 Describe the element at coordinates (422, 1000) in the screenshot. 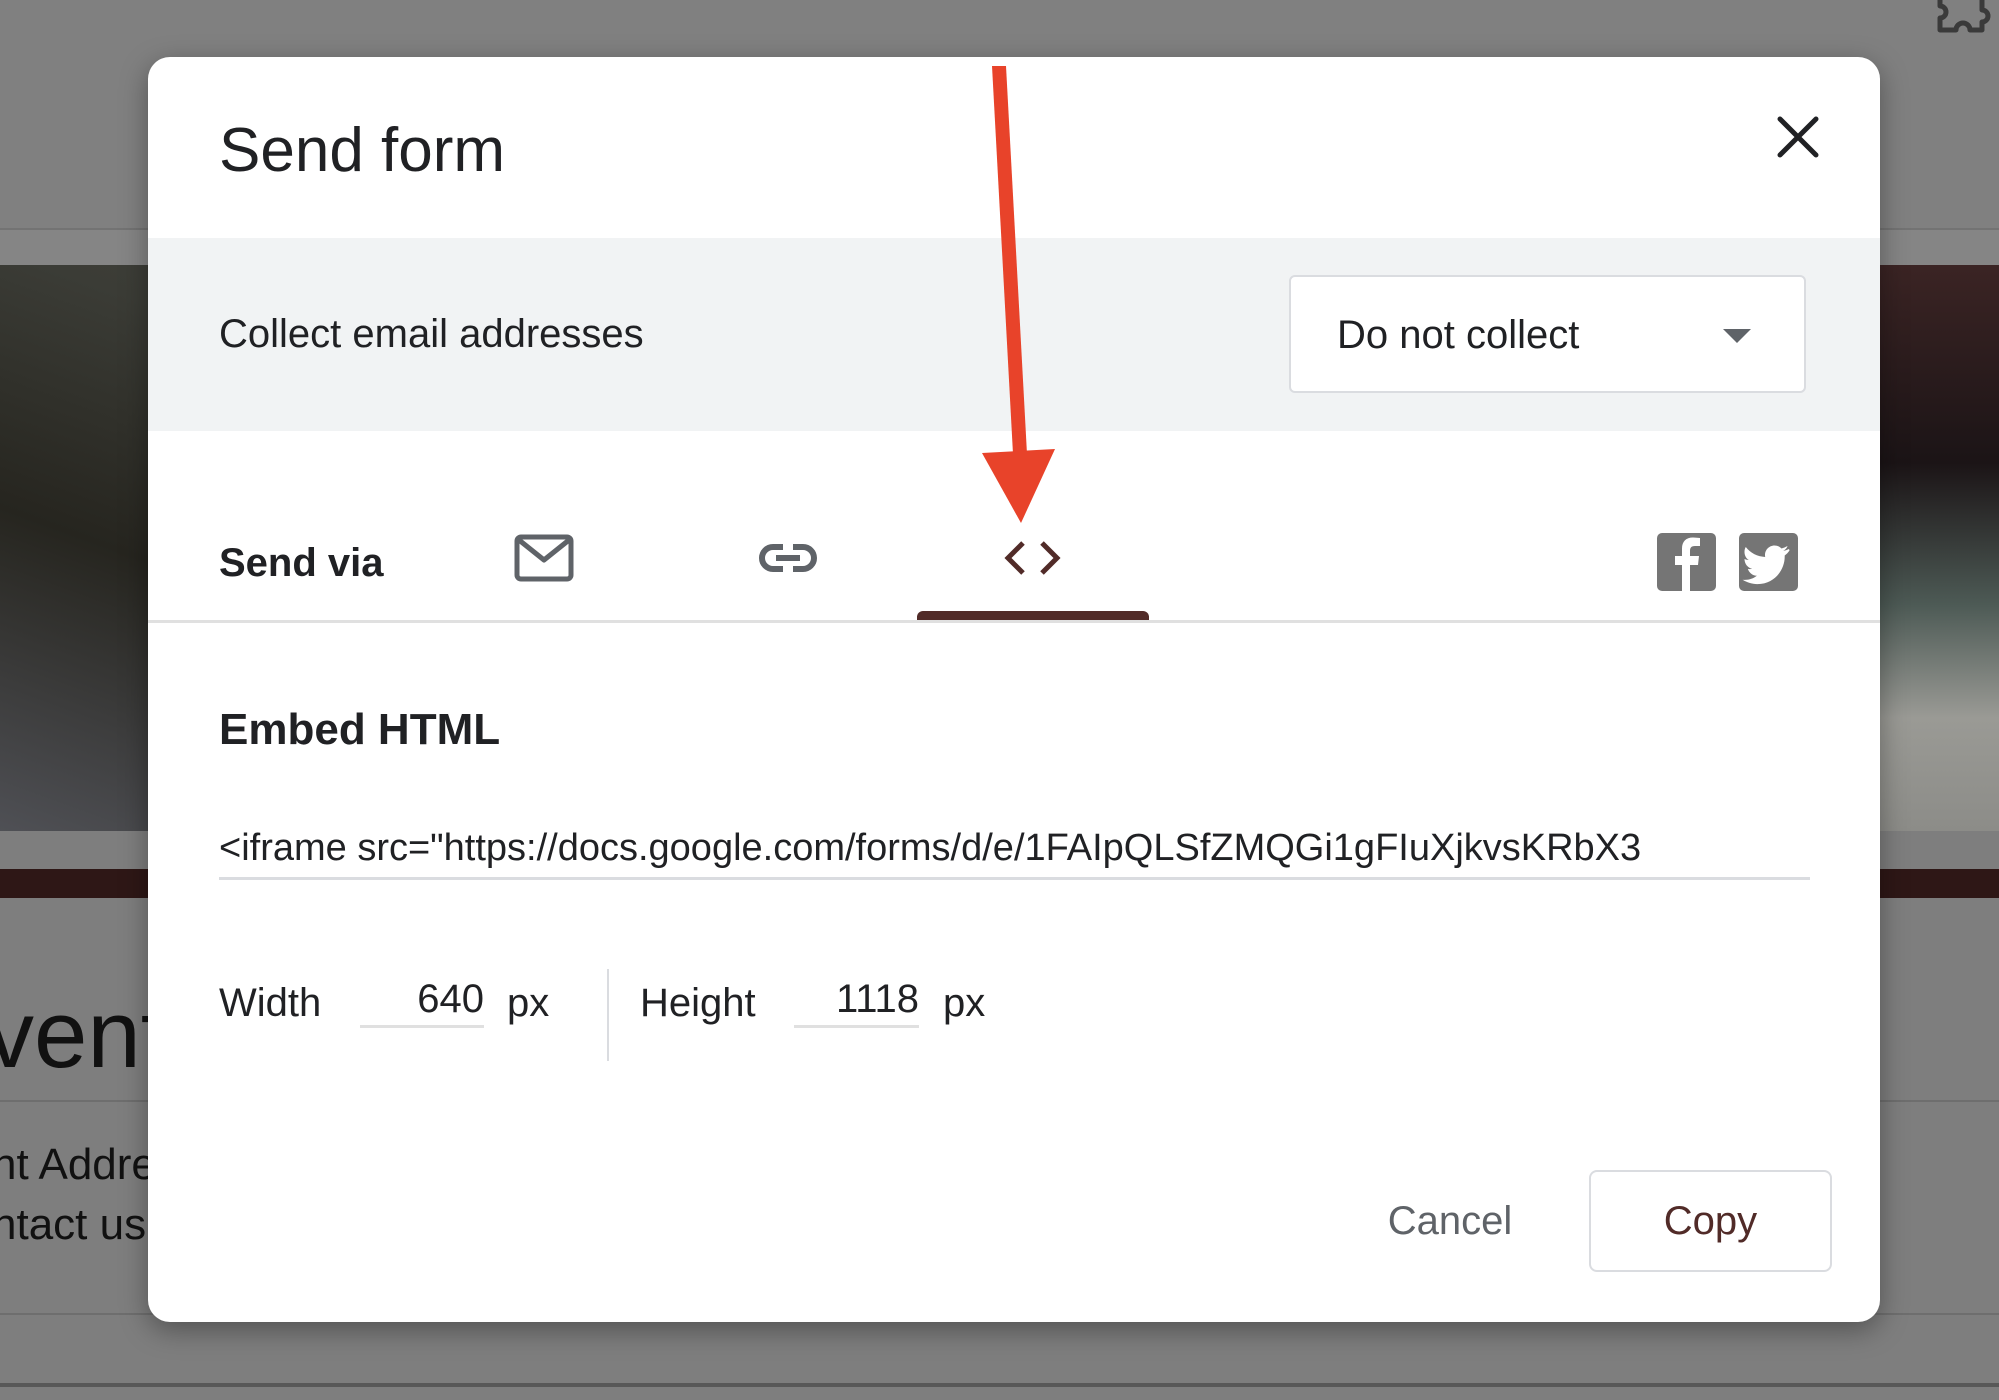

I see `width-input` at that location.